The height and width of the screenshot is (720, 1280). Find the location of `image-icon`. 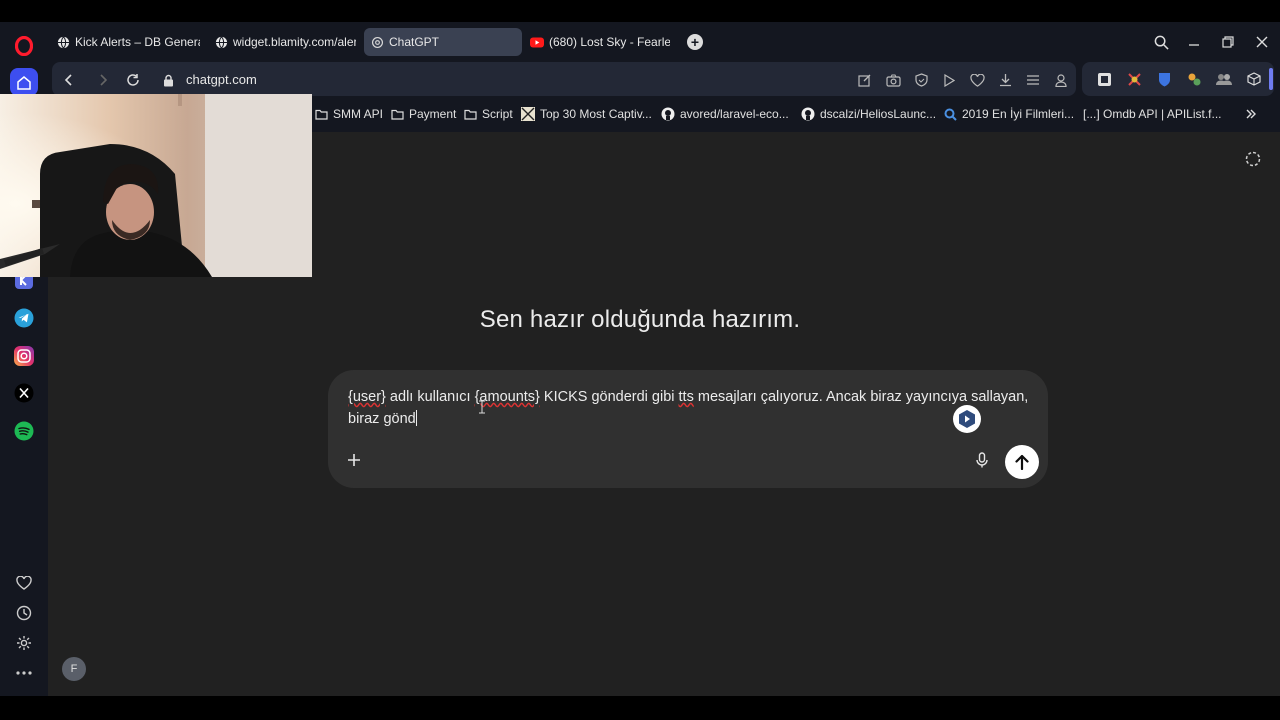

image-icon is located at coordinates (528, 114).